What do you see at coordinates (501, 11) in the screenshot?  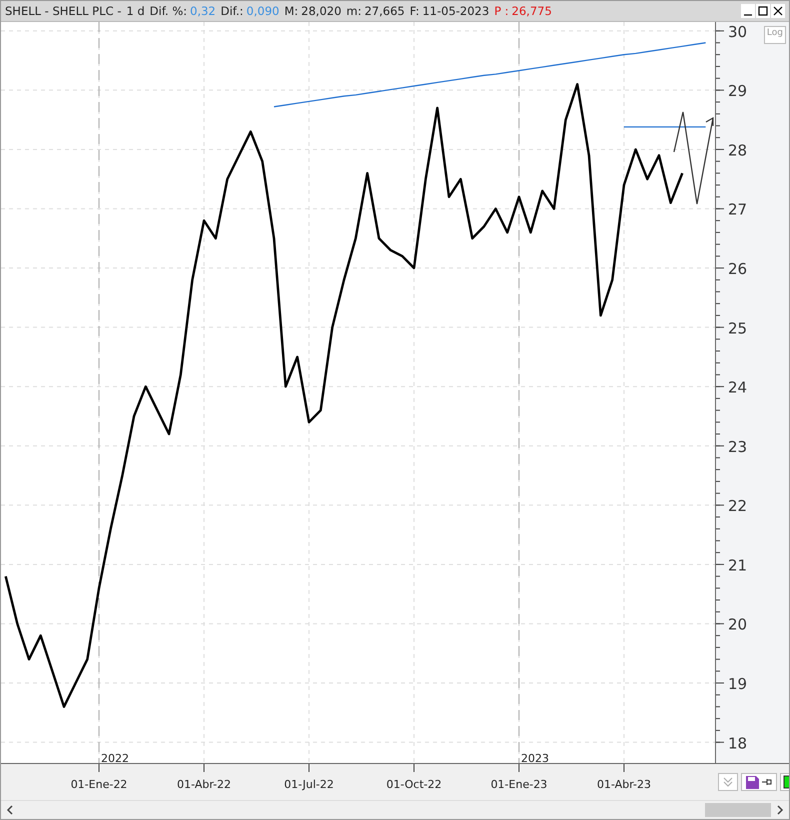 I see `stat-label: P :` at bounding box center [501, 11].